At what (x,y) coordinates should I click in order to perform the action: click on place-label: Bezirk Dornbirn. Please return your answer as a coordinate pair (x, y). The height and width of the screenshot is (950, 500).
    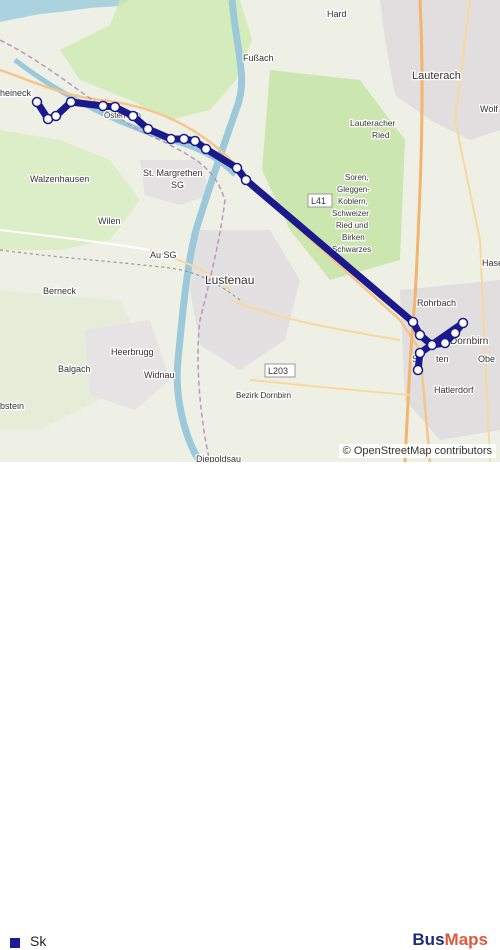
    Looking at the image, I should click on (263, 395).